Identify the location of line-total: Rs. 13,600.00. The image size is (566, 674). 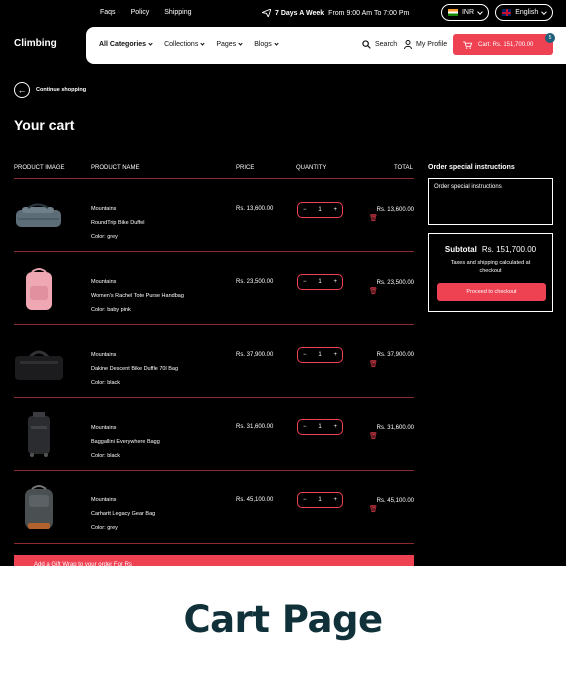
(395, 210).